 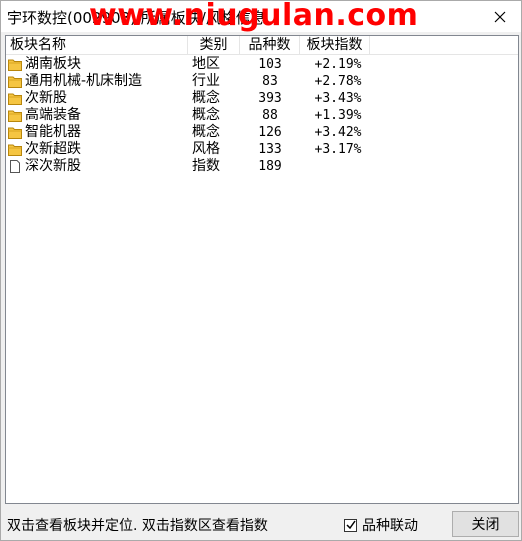 I want to click on table-row: 高端装备 概念 88 +1.39%, so click(x=262, y=115).